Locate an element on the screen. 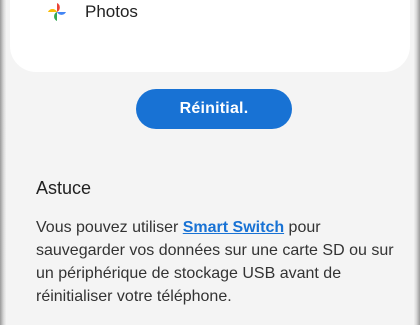 The height and width of the screenshot is (325, 420). app-list-item-photos: Photos is located at coordinates (92, 12).